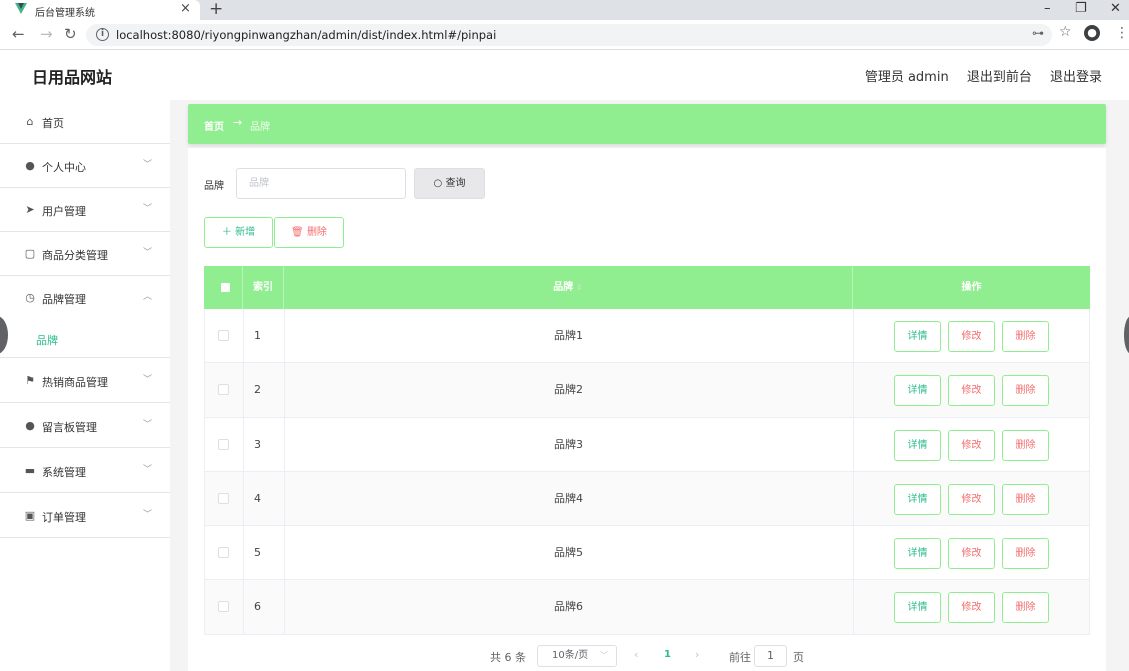  Describe the element at coordinates (30, 209) in the screenshot. I see `send-icon: ➤` at that location.